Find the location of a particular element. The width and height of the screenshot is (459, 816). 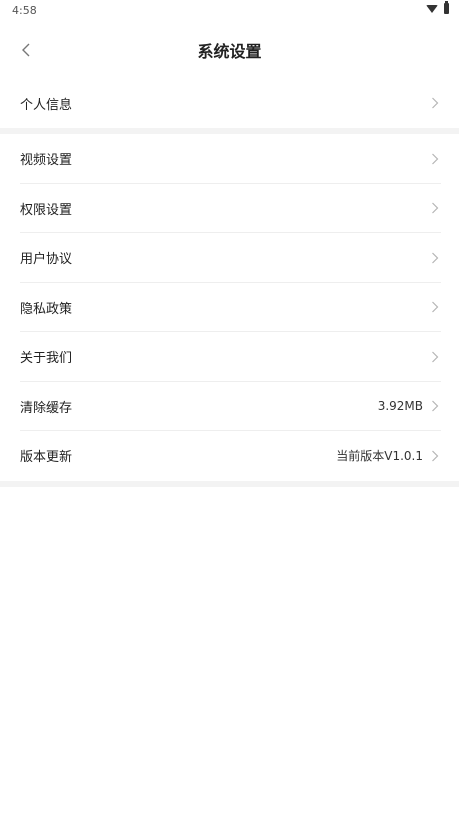

settings-group-profile: 个人信息 is located at coordinates (229, 103).